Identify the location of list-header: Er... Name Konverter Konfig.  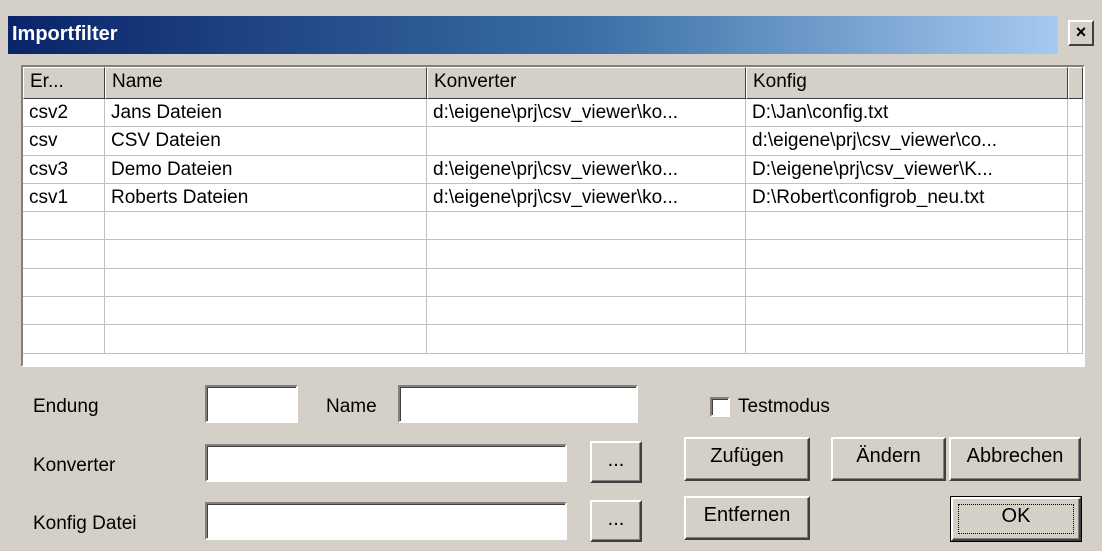
(553, 83).